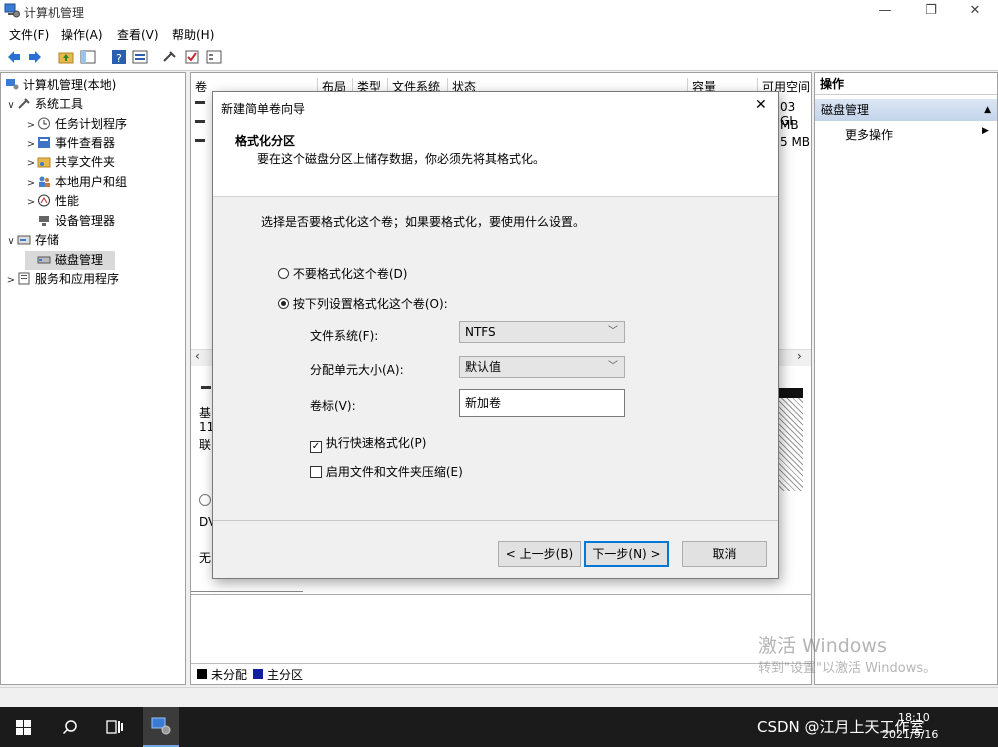  Describe the element at coordinates (987, 110) in the screenshot. I see `collapse-up-icon: ▲` at that location.